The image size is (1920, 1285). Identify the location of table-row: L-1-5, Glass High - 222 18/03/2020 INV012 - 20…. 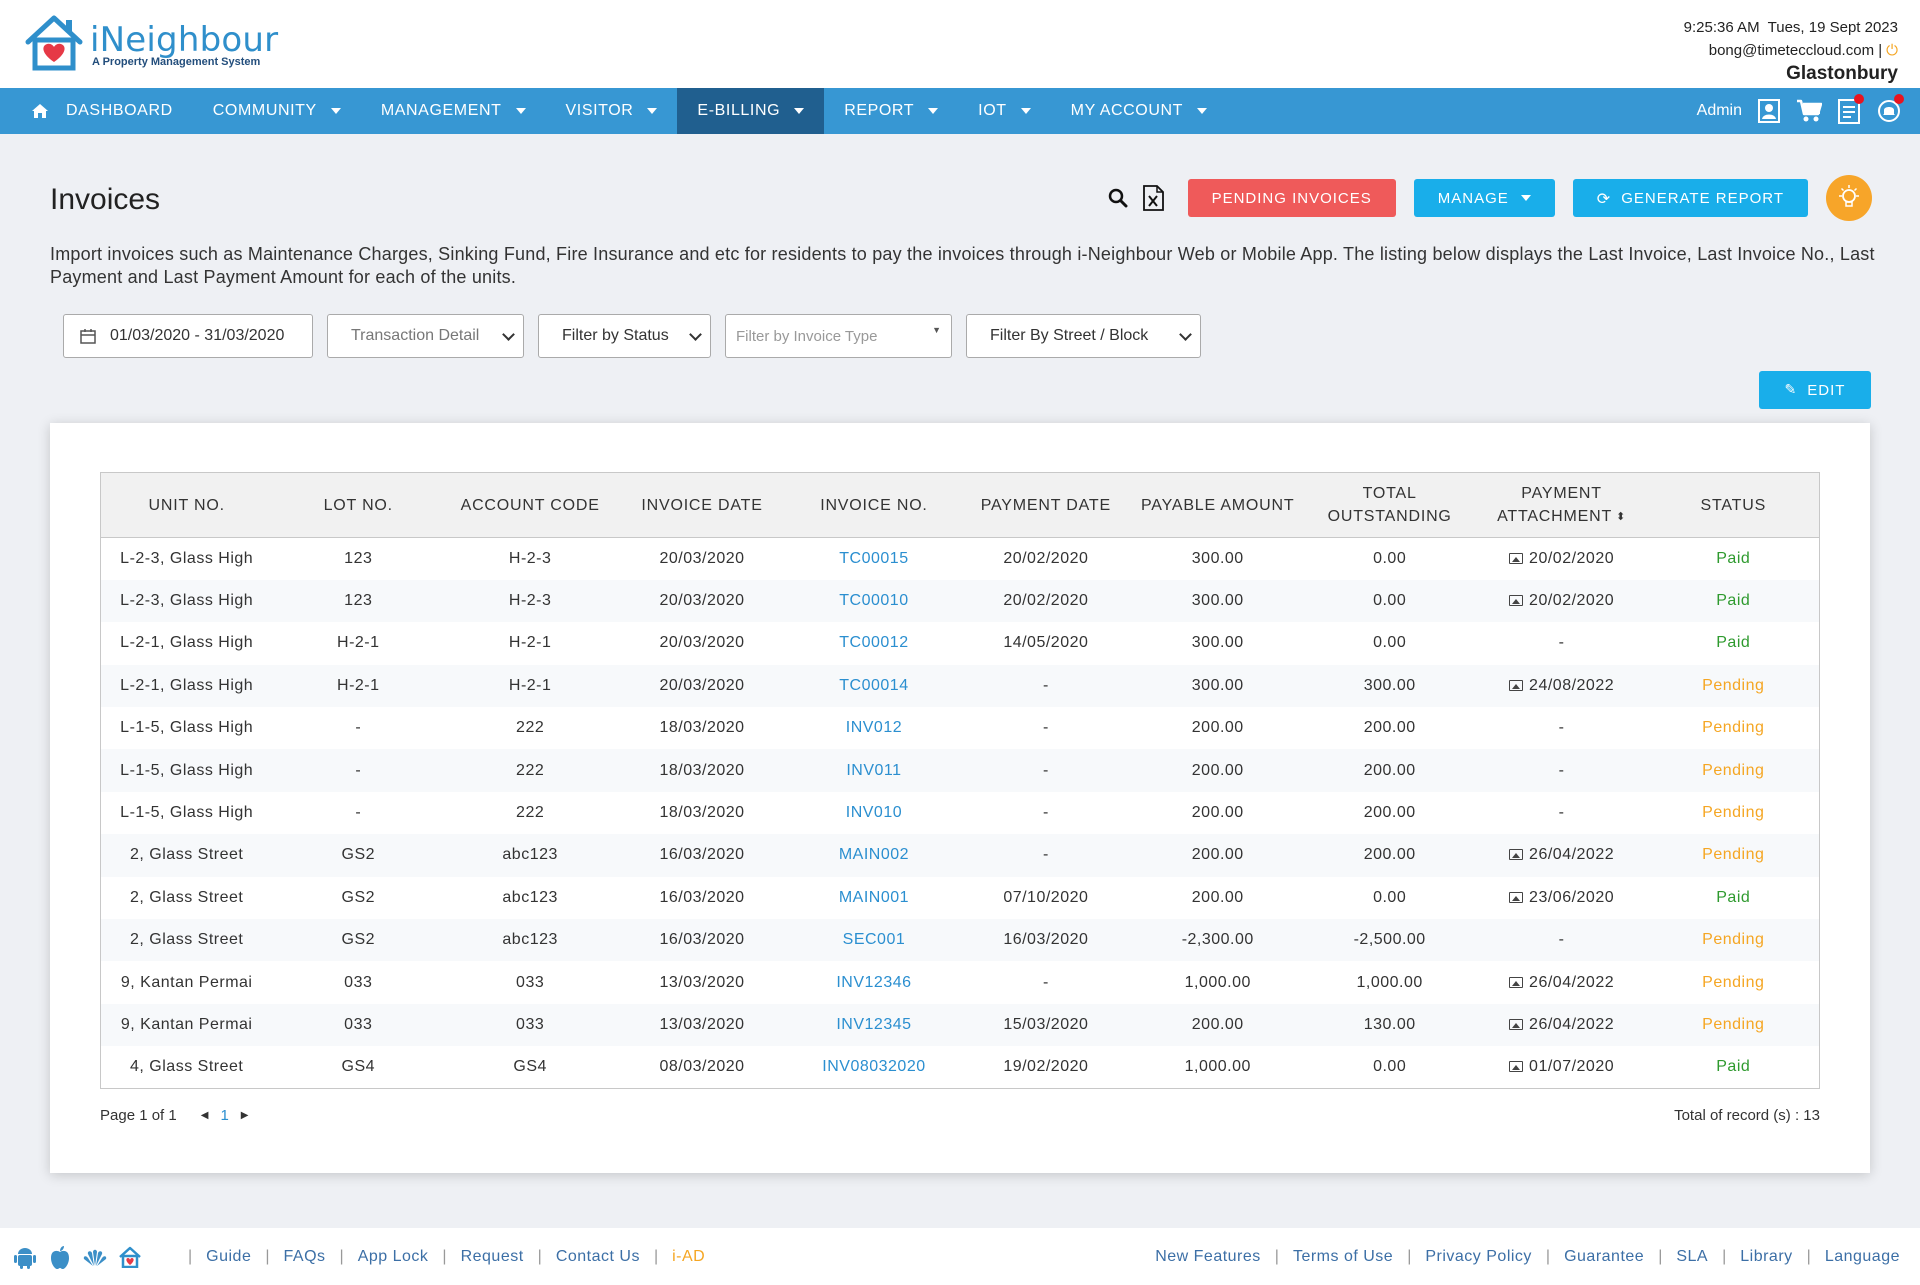
(960, 728).